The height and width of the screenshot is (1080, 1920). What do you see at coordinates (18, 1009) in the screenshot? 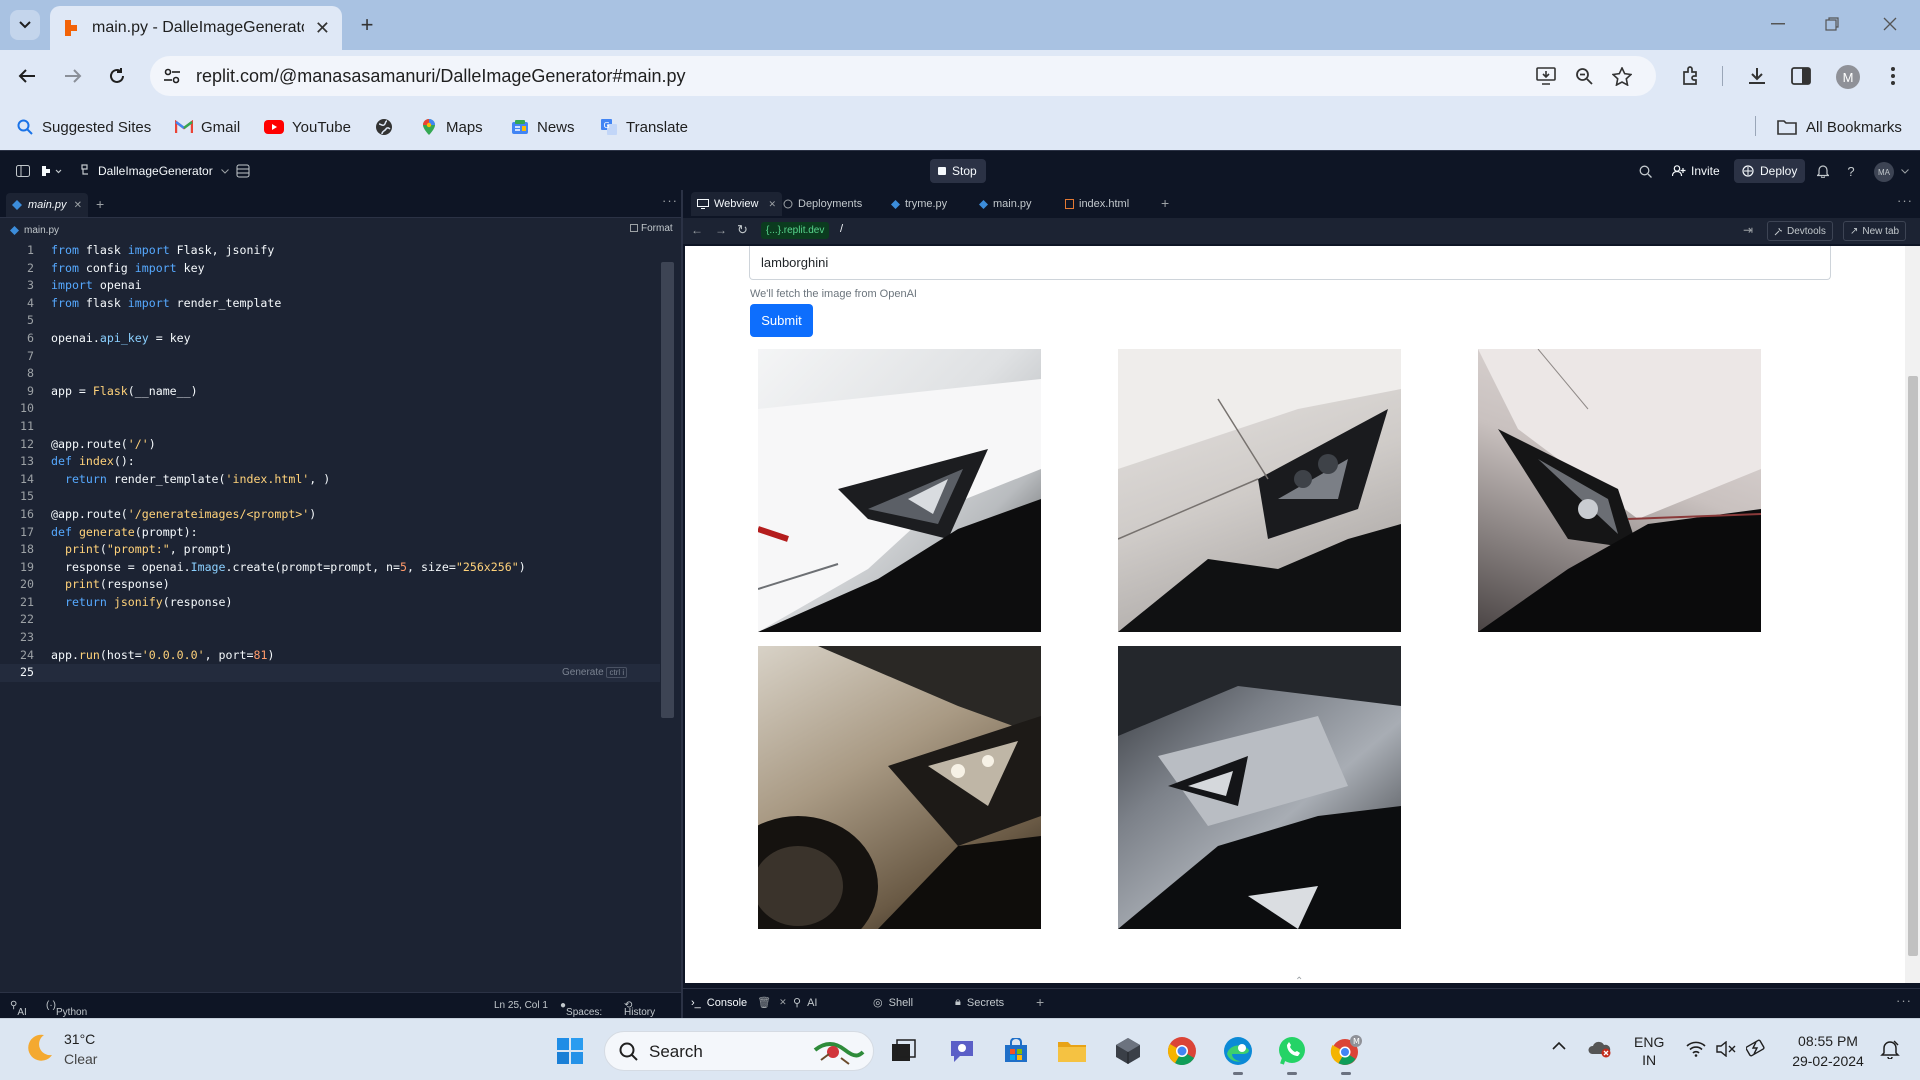
I see `ai-status: ⚲ AI` at bounding box center [18, 1009].